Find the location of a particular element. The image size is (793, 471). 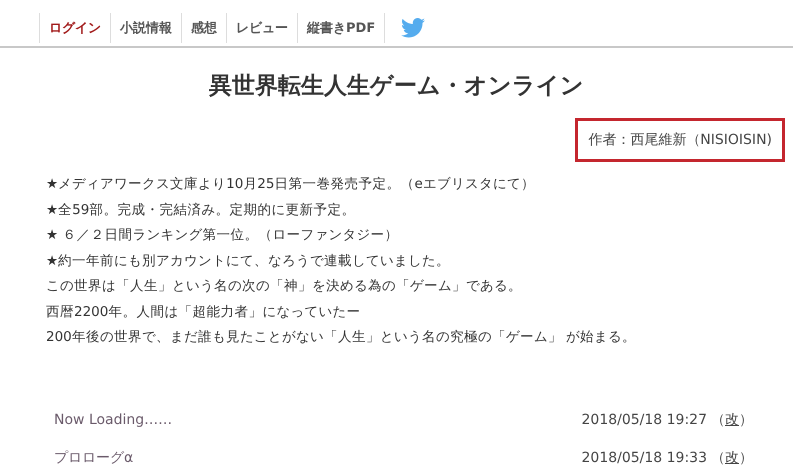

episode-date: 2018/05/18 19:27 is located at coordinates (644, 420).